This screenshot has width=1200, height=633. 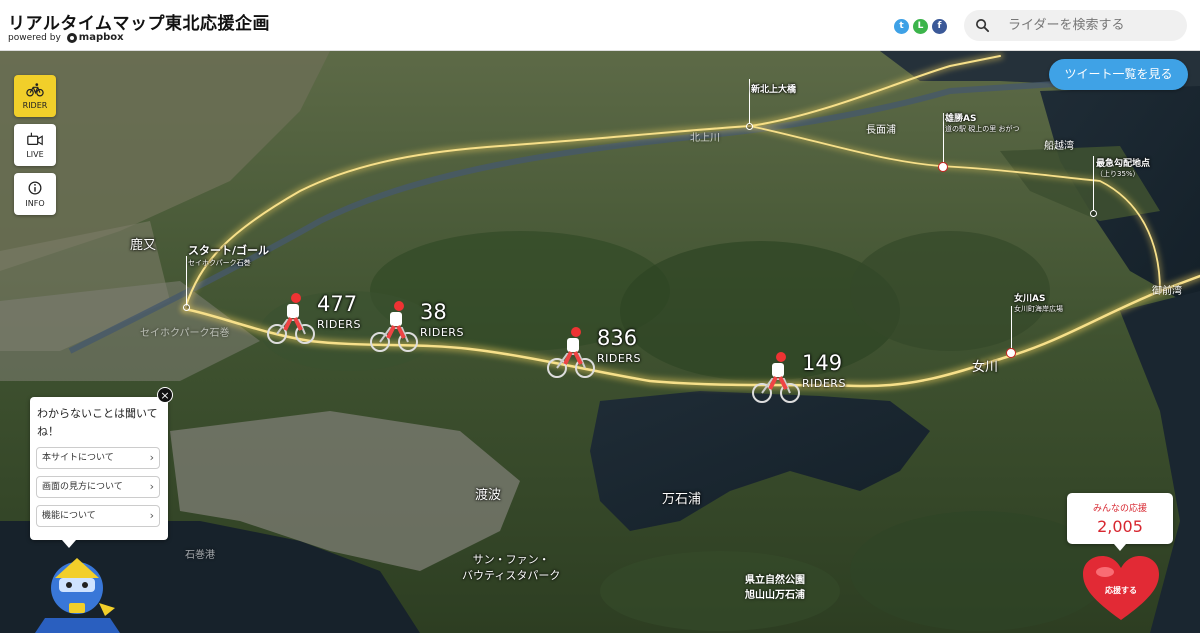 I want to click on rider-search, so click(x=1075, y=25).